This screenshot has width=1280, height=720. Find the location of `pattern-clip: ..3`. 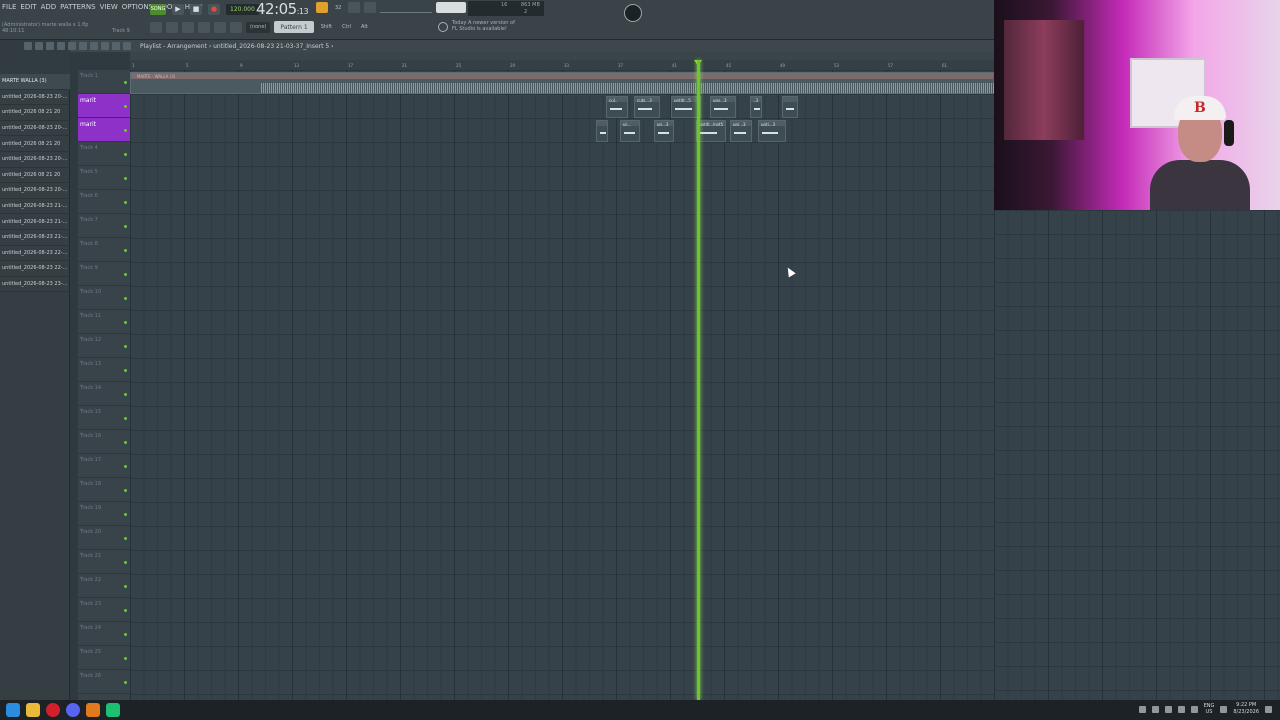

pattern-clip: ..3 is located at coordinates (756, 107).